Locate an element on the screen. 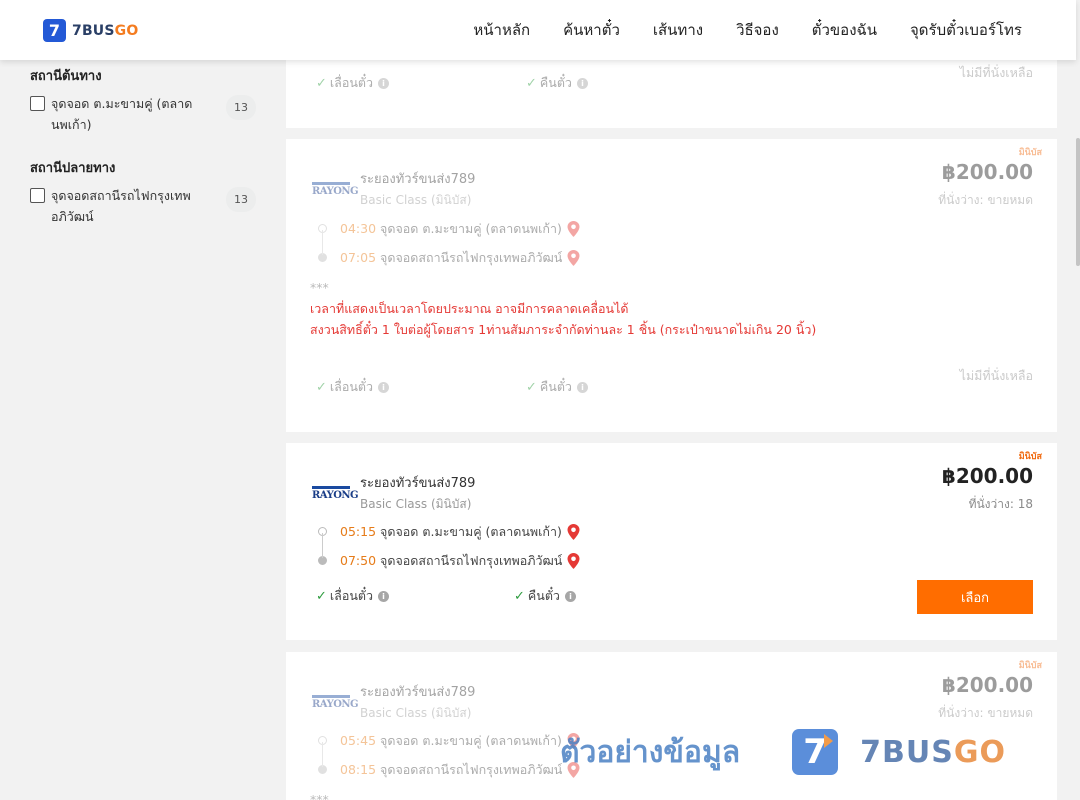  select-trip-button: เลือก is located at coordinates (975, 597).